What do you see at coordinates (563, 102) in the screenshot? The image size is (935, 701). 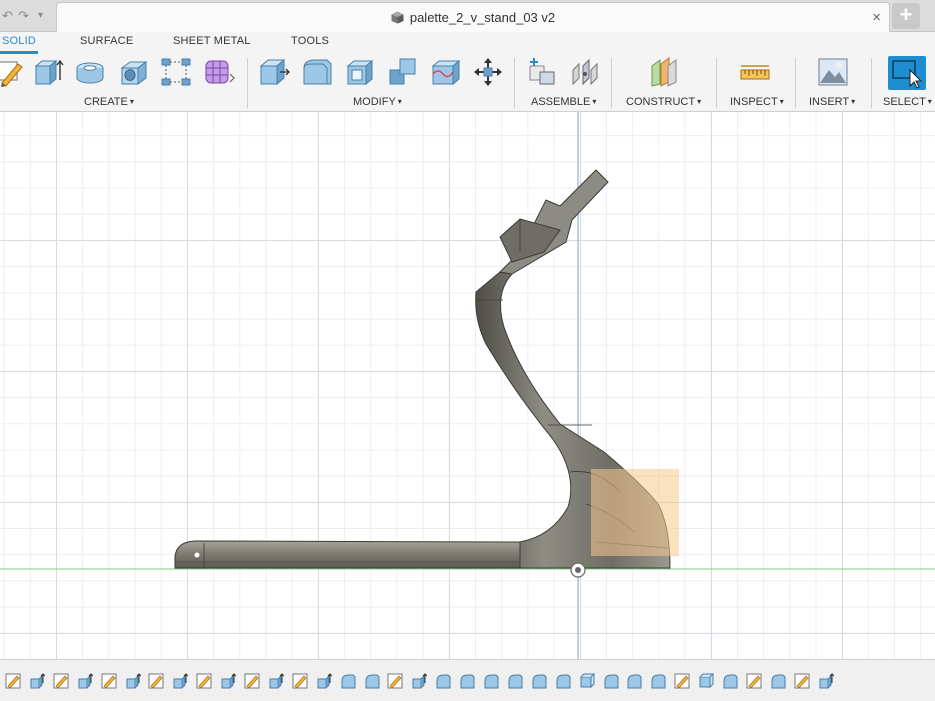 I see `assemble-menu: ASSEMBLE ▾` at bounding box center [563, 102].